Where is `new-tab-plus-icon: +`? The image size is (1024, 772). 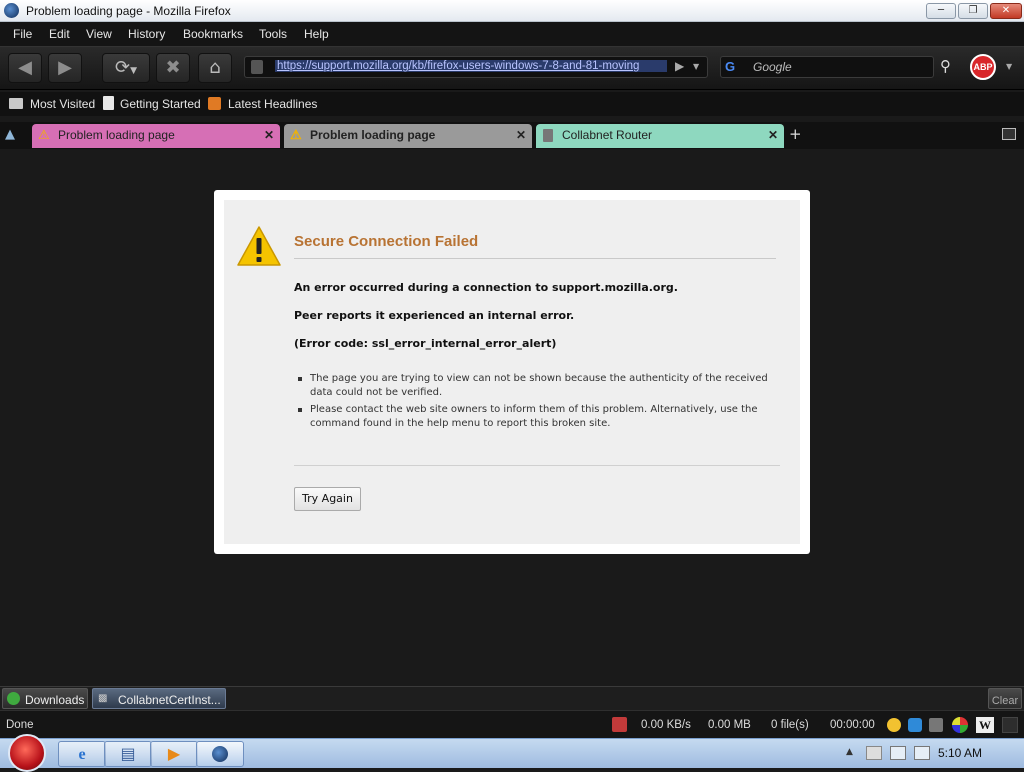 new-tab-plus-icon: + is located at coordinates (795, 134).